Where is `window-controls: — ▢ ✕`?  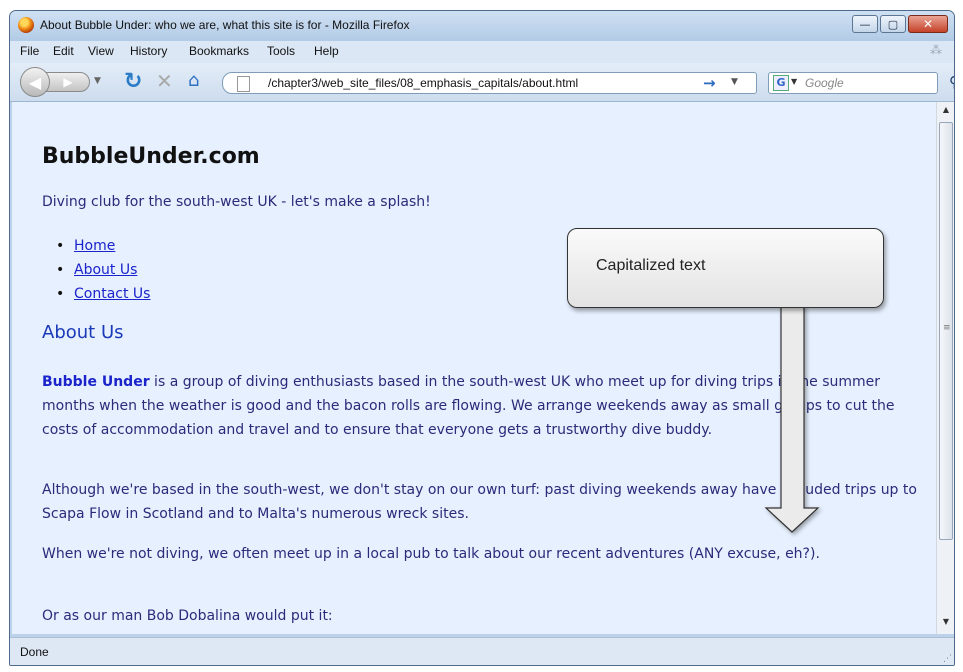 window-controls: — ▢ ✕ is located at coordinates (899, 24).